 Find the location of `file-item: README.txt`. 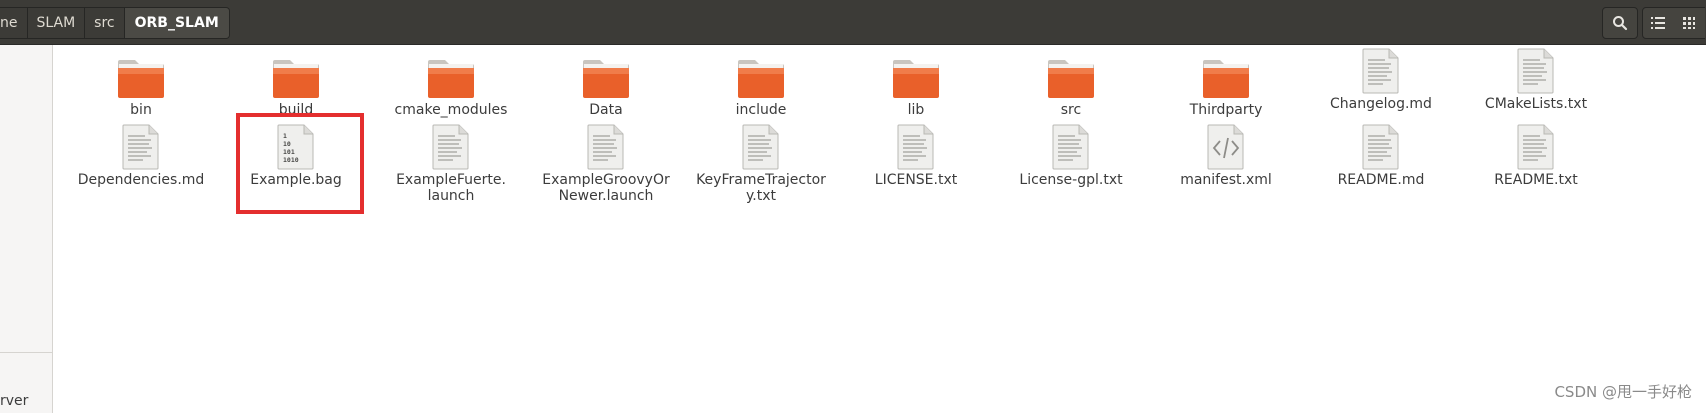

file-item: README.txt is located at coordinates (1536, 156).